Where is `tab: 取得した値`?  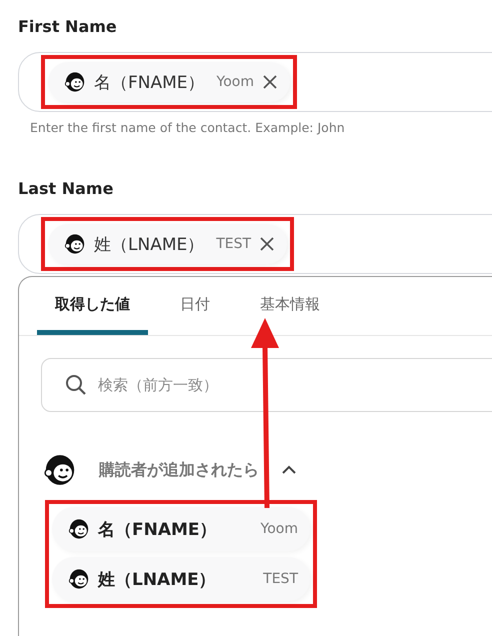 tab: 取得した値 is located at coordinates (92, 306).